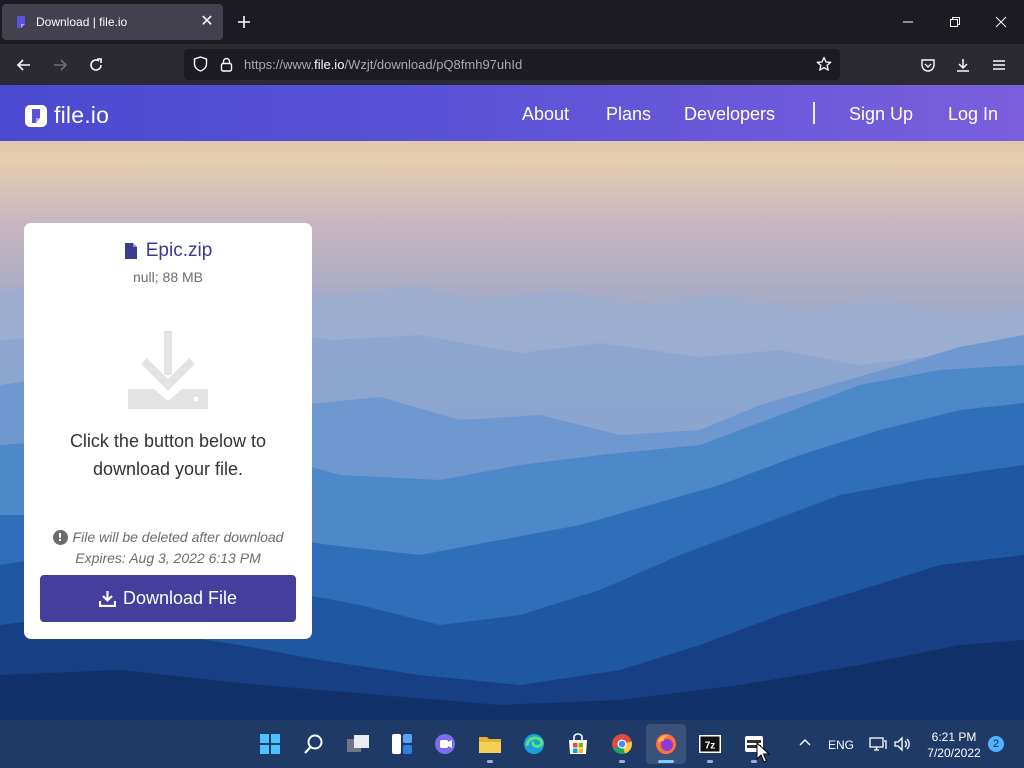 The height and width of the screenshot is (768, 1024). I want to click on nav-divider, so click(814, 113).